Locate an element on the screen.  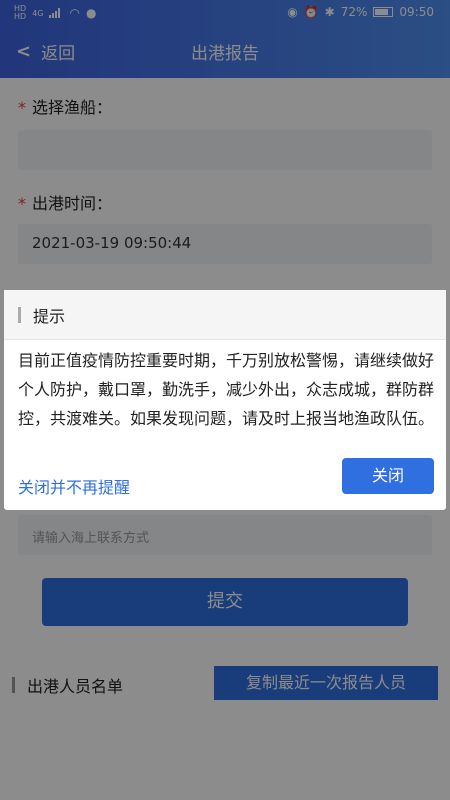
dialog-title: 提示 is located at coordinates (49, 316).